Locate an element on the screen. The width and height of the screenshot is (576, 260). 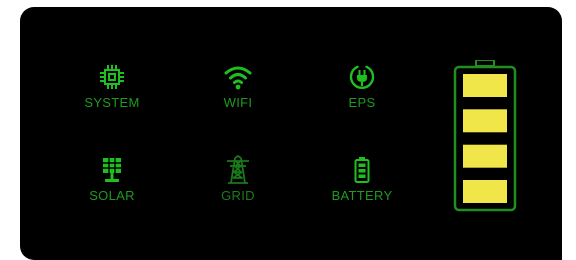
indicator-battery: BATTERY is located at coordinates (362, 190).